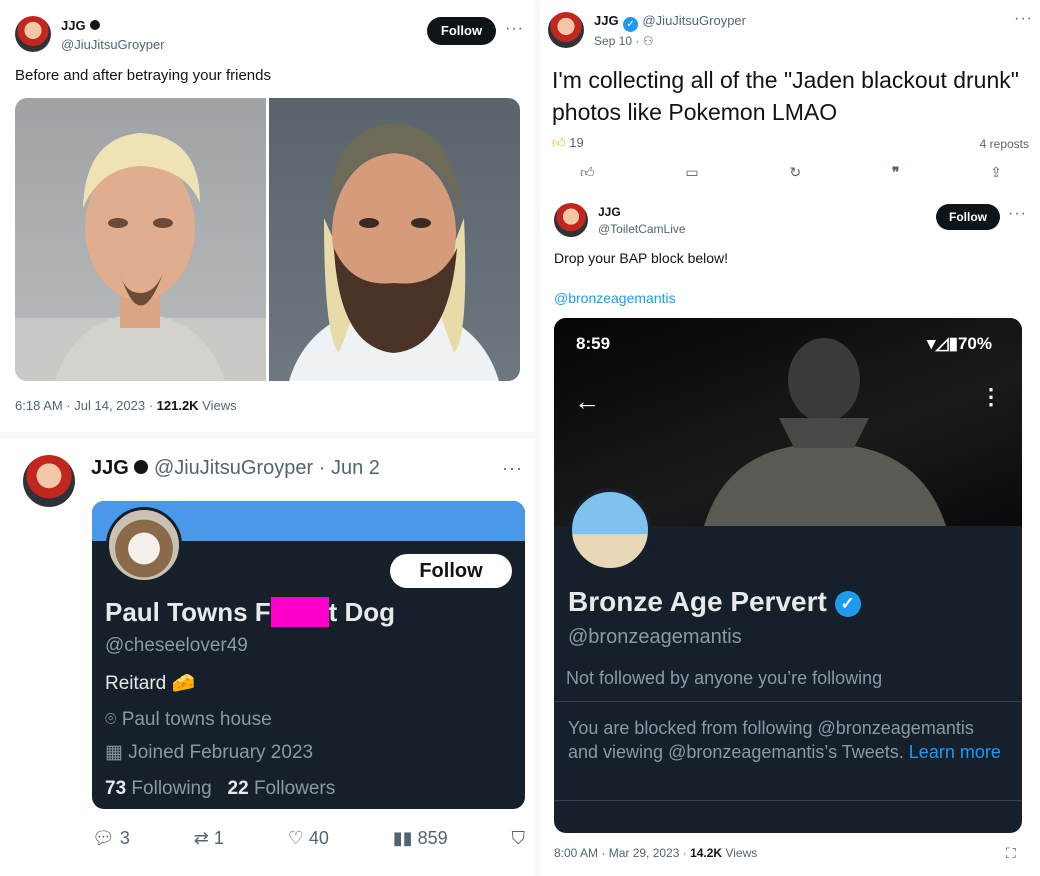  Describe the element at coordinates (432, 838) in the screenshot. I see `views-count: 859` at that location.